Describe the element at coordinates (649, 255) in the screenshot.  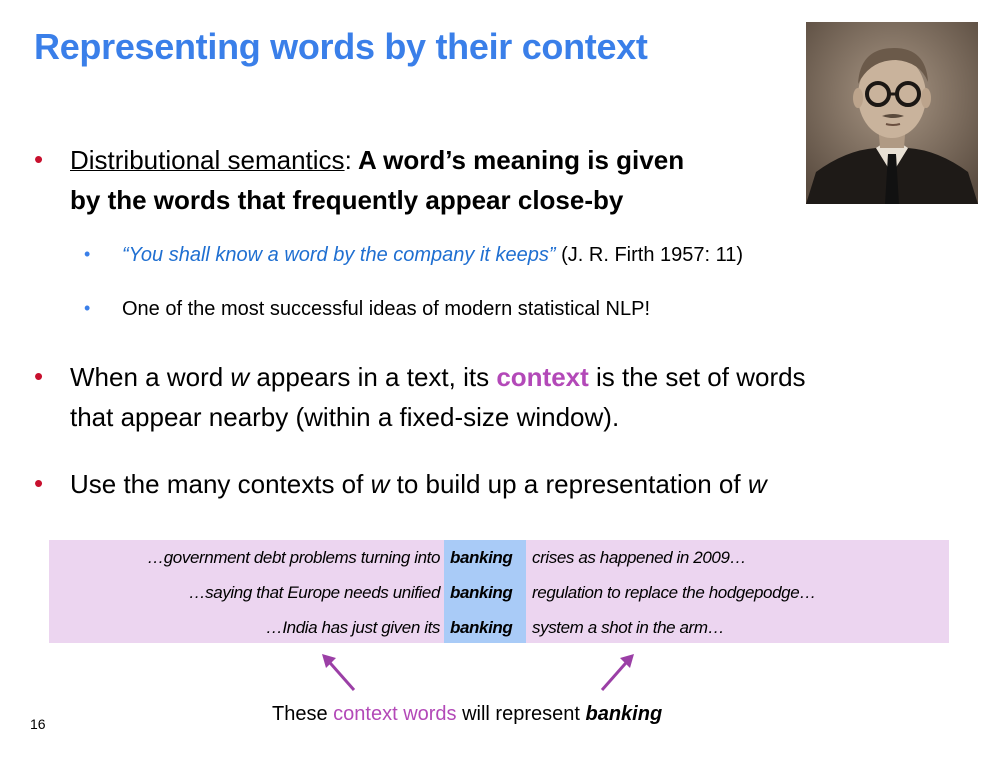
I see `firth-citation: (J. R. Firth 1957: 11)` at that location.